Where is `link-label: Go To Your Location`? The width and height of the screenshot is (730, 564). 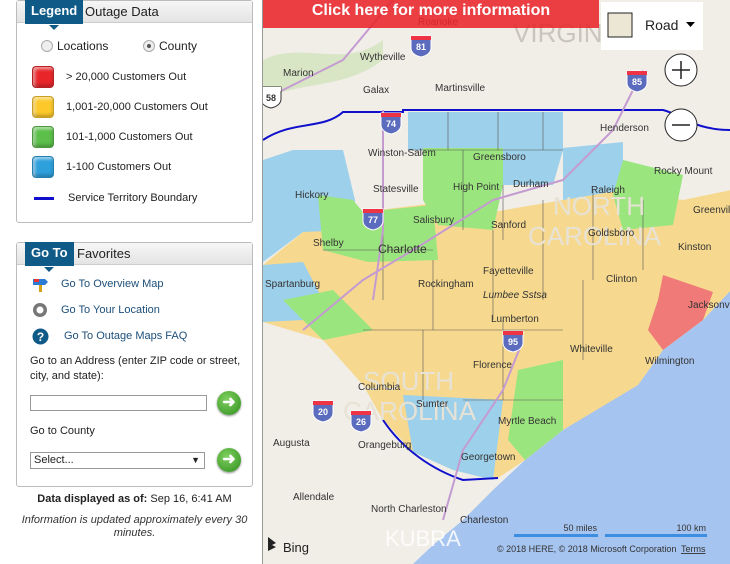 link-label: Go To Your Location is located at coordinates (110, 310).